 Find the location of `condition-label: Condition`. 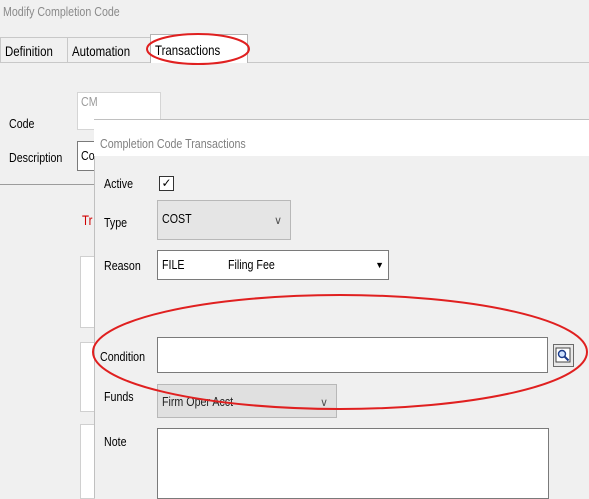

condition-label: Condition is located at coordinates (123, 356).